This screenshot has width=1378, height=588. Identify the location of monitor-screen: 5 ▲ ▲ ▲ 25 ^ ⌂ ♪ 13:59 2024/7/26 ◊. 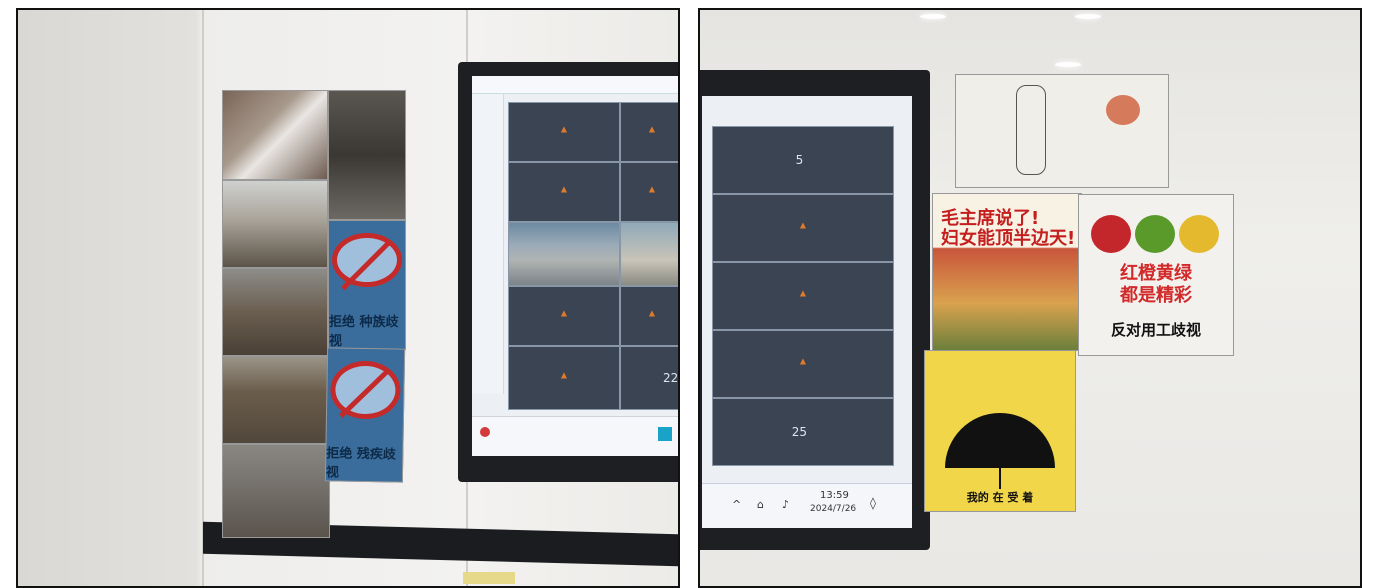
(807, 312).